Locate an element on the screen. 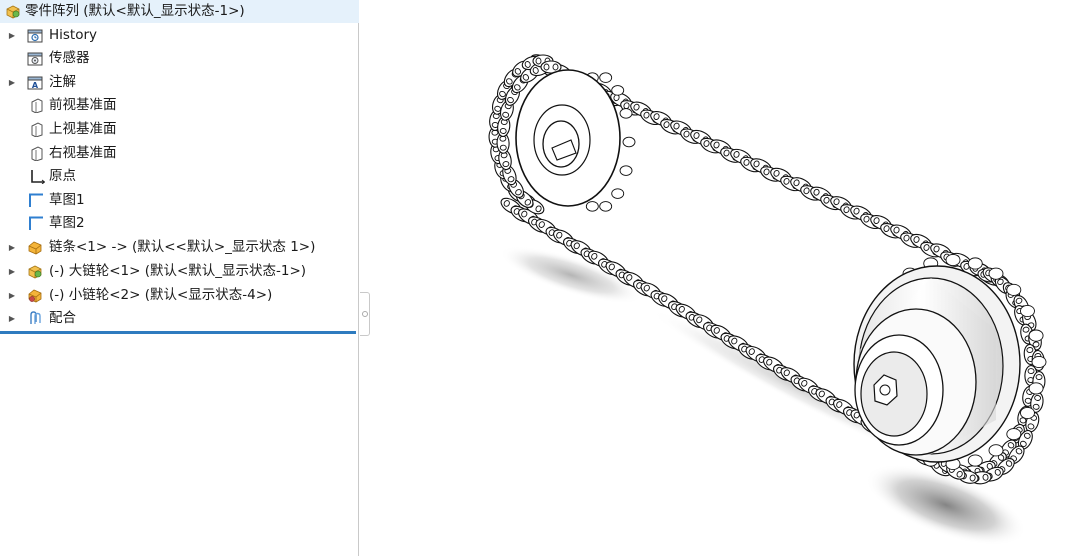 Image resolution: width=1080 pixels, height=556 pixels. tree-item-right-plane: 右视基准面 is located at coordinates (179, 153).